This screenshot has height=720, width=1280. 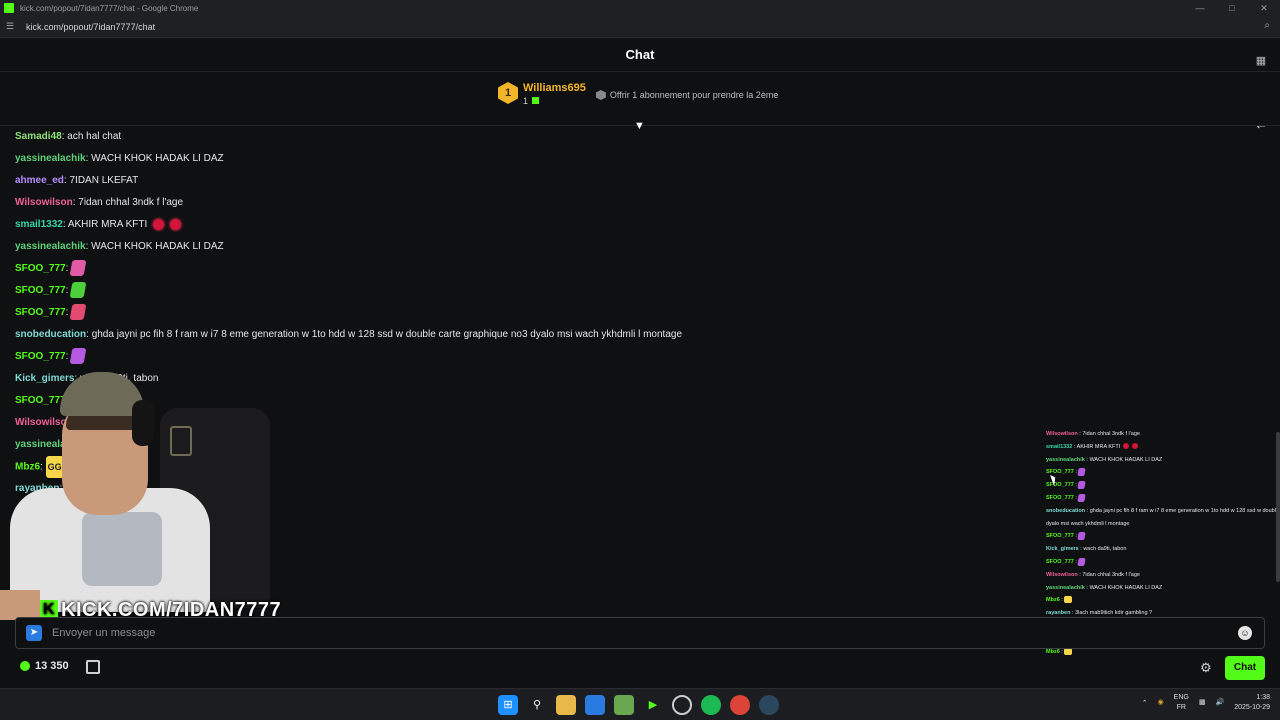 I want to click on language-indicator: ENG FR, so click(x=1181, y=703).